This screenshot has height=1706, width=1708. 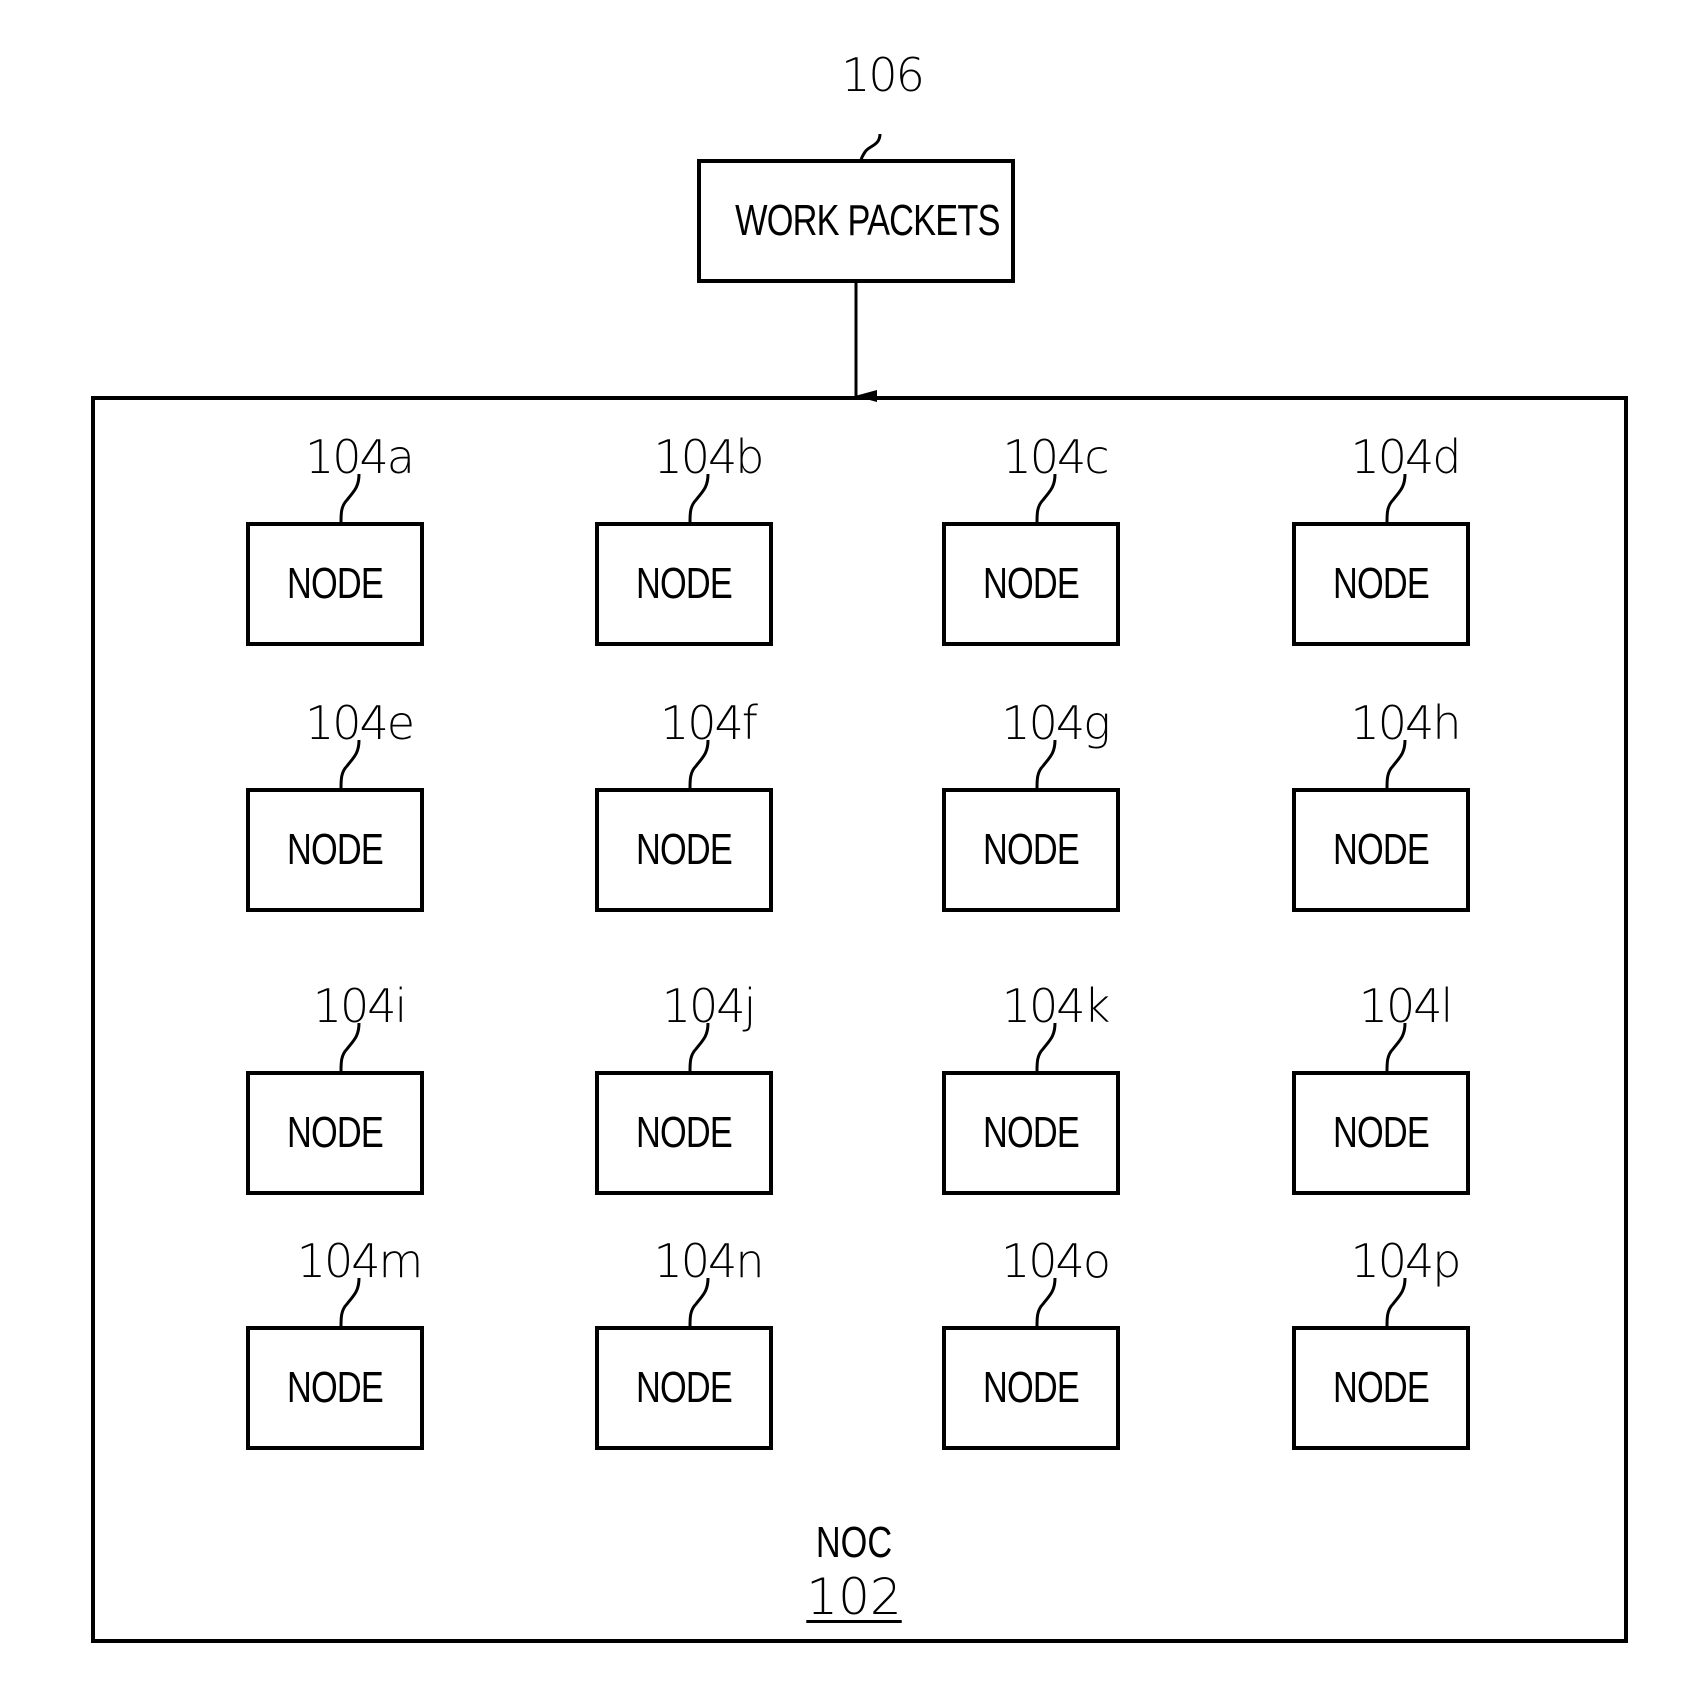 I want to click on node-ref-label-104p: 104p, so click(x=1406, y=1261).